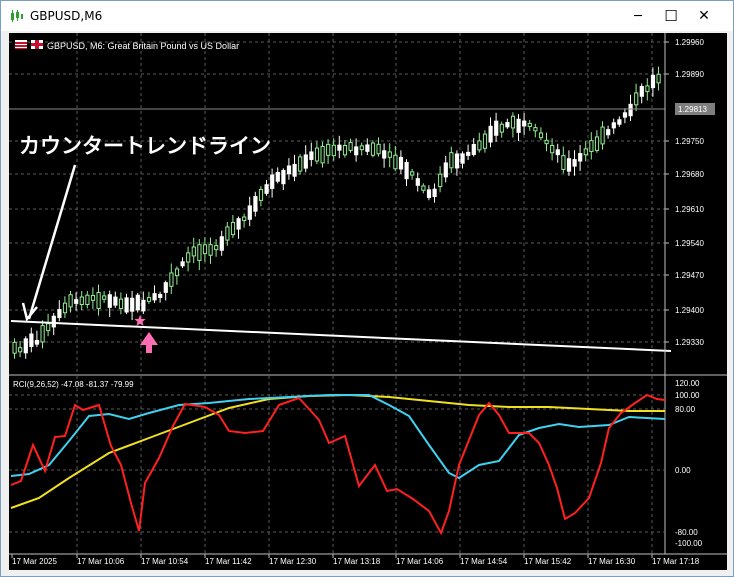 This screenshot has height=577, width=734. What do you see at coordinates (341, 336) in the screenshot?
I see `counter-trendline` at bounding box center [341, 336].